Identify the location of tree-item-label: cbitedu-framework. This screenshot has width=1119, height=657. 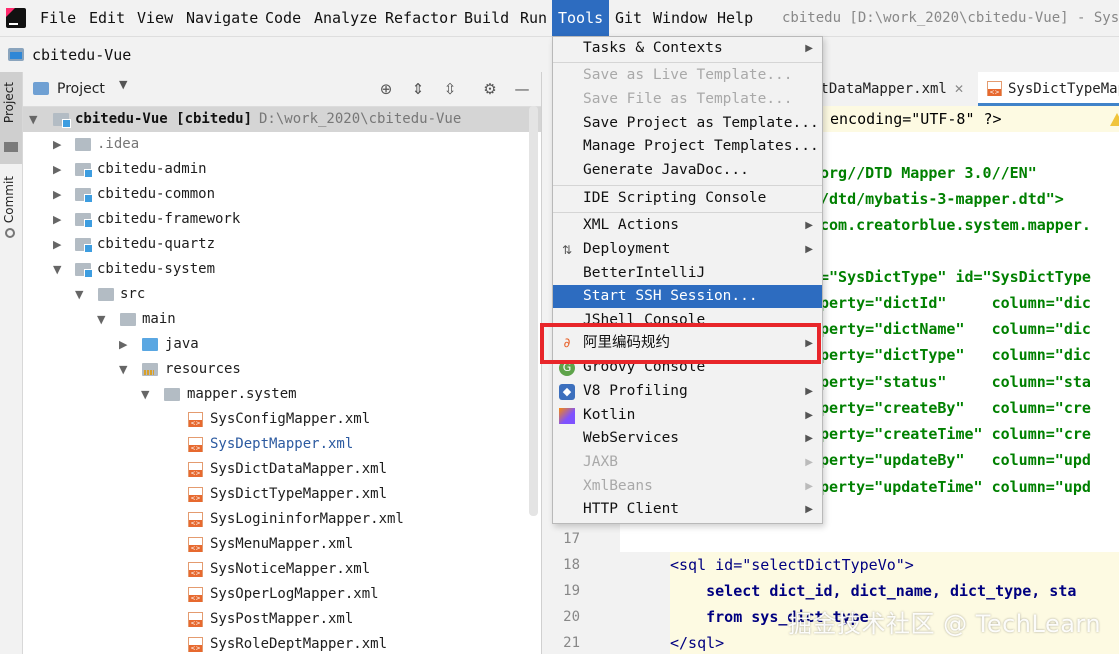
(169, 219).